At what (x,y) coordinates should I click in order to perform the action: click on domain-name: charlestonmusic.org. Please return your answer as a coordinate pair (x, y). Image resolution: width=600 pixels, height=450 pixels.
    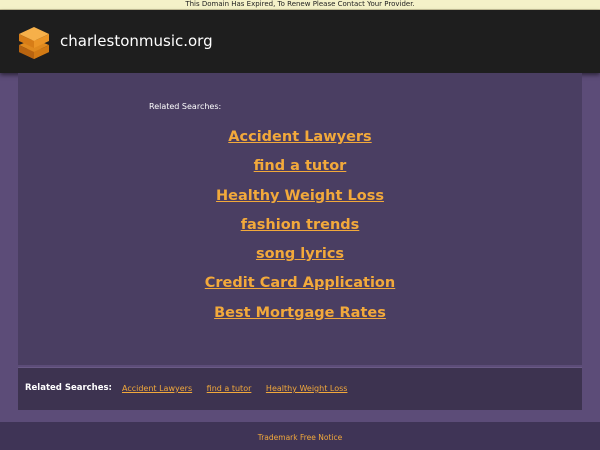
    Looking at the image, I should click on (136, 41).